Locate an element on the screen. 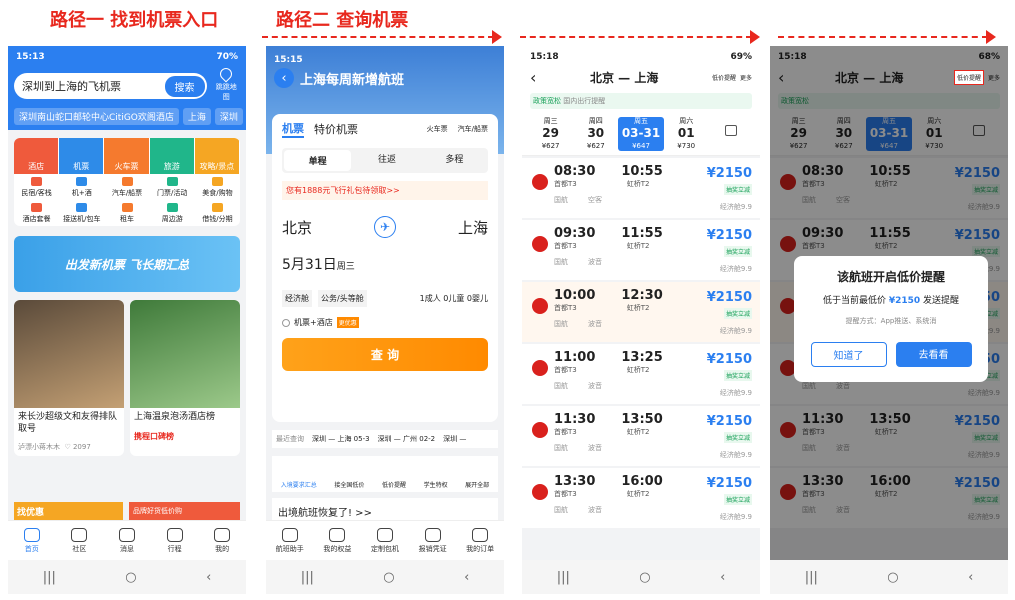  chip-shanghai: 上海 is located at coordinates (196, 116).